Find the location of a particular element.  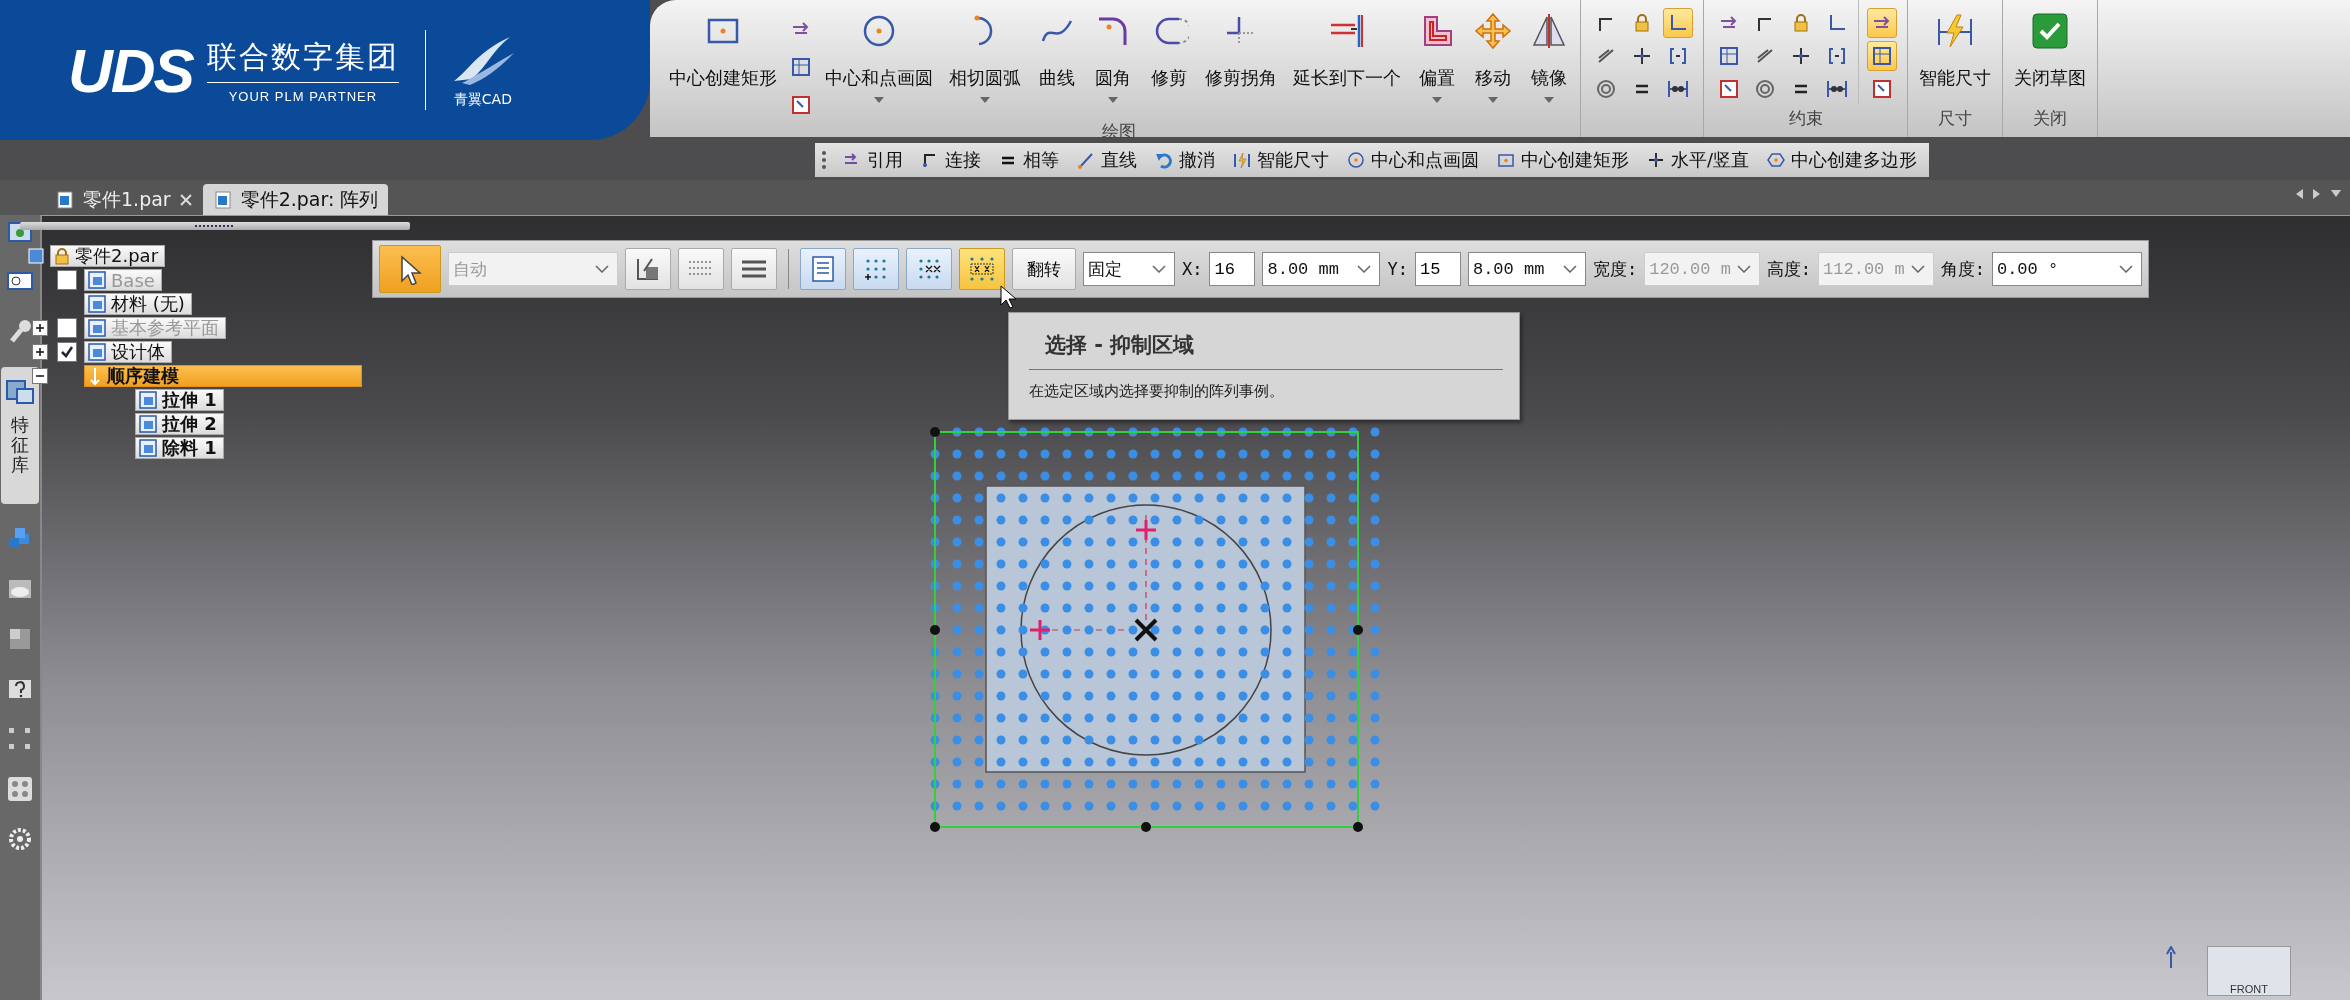

toolbar-item: 中心和点画圆 is located at coordinates (1413, 160).